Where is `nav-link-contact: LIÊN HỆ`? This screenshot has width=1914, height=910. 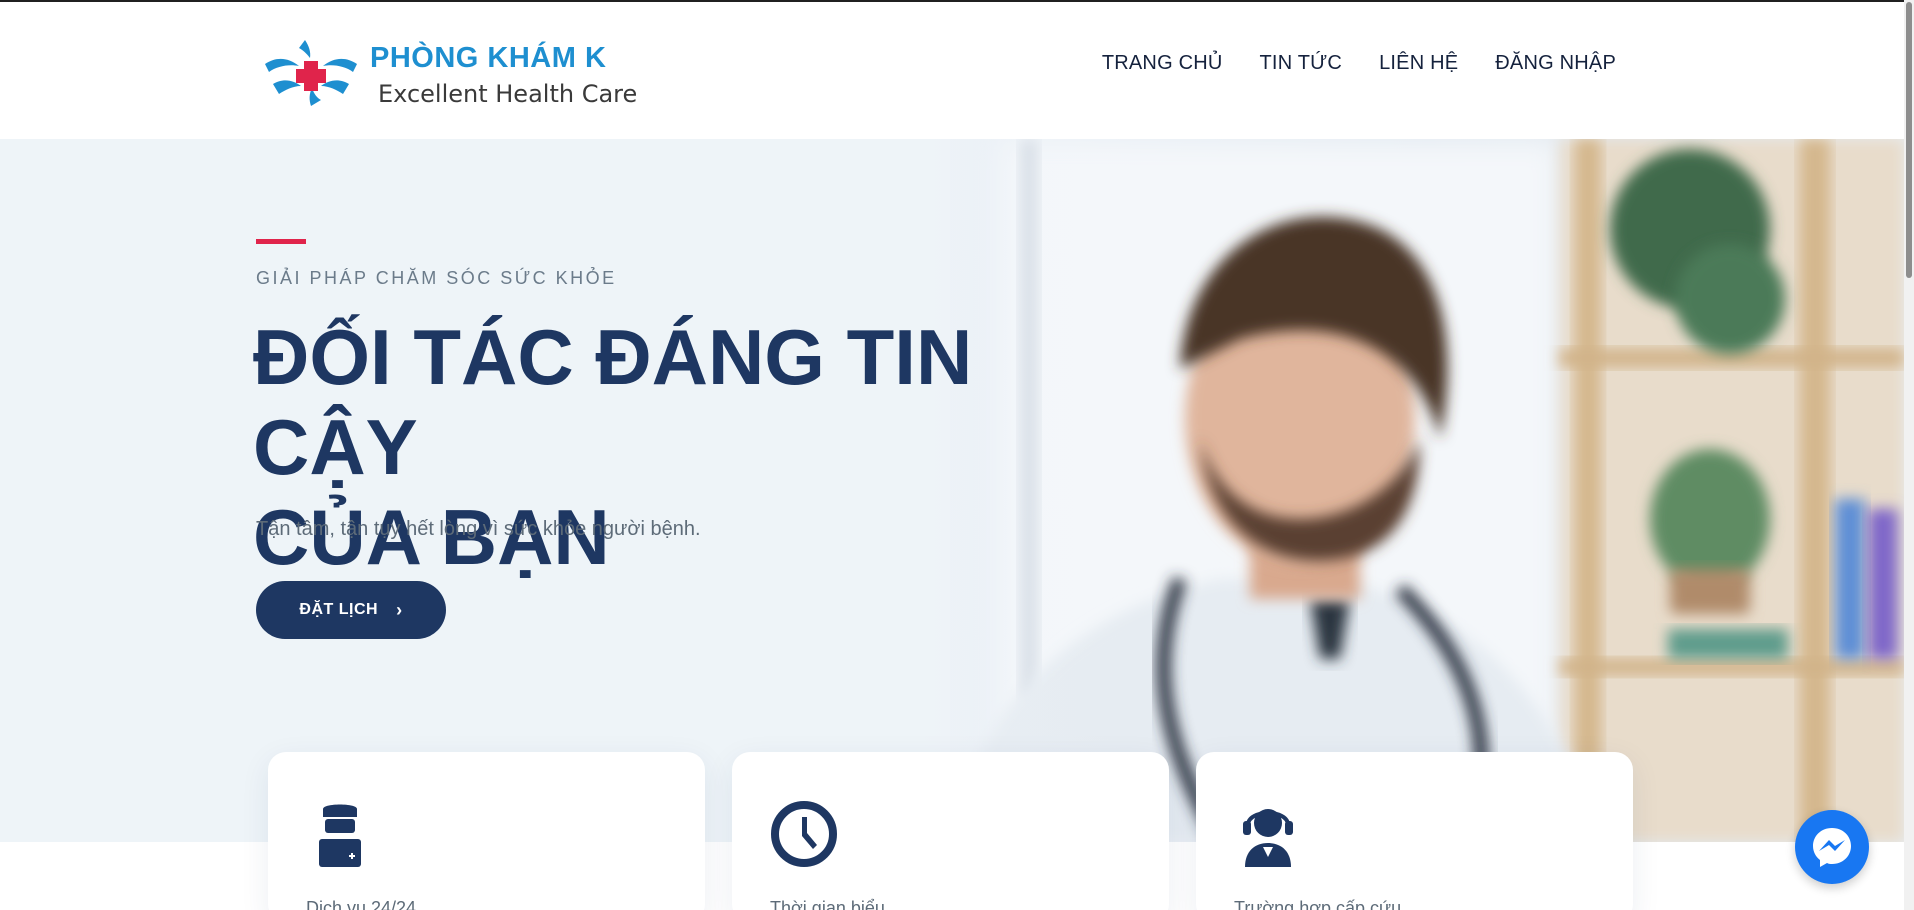
nav-link-contact: LIÊN HỆ is located at coordinates (1418, 63).